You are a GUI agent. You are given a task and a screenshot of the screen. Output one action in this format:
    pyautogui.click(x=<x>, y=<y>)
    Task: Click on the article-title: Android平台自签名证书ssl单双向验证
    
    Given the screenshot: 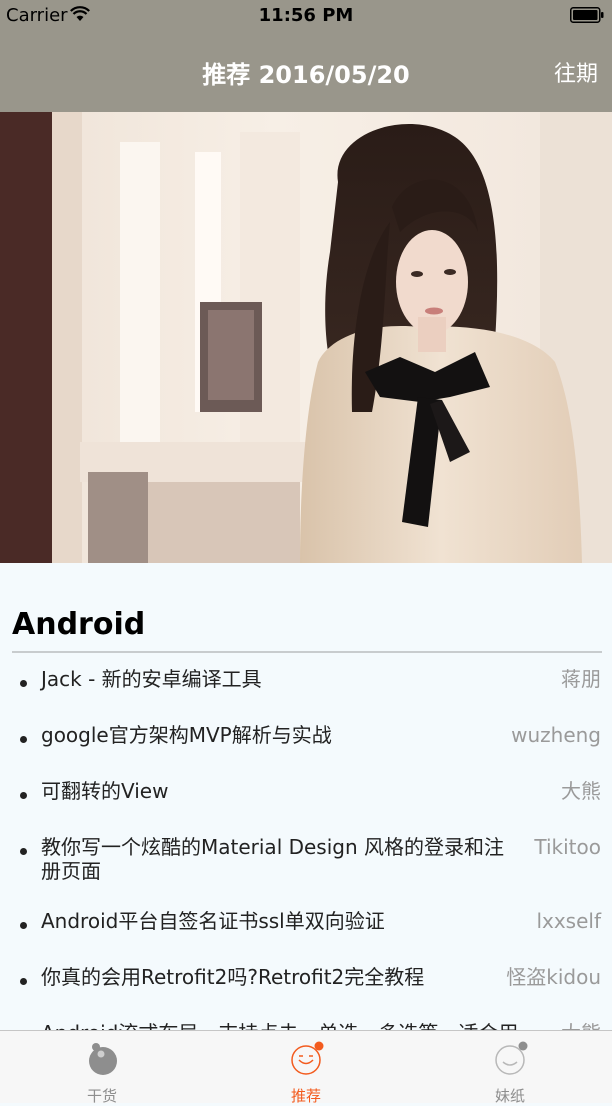 What is the action you would take?
    pyautogui.click(x=281, y=921)
    